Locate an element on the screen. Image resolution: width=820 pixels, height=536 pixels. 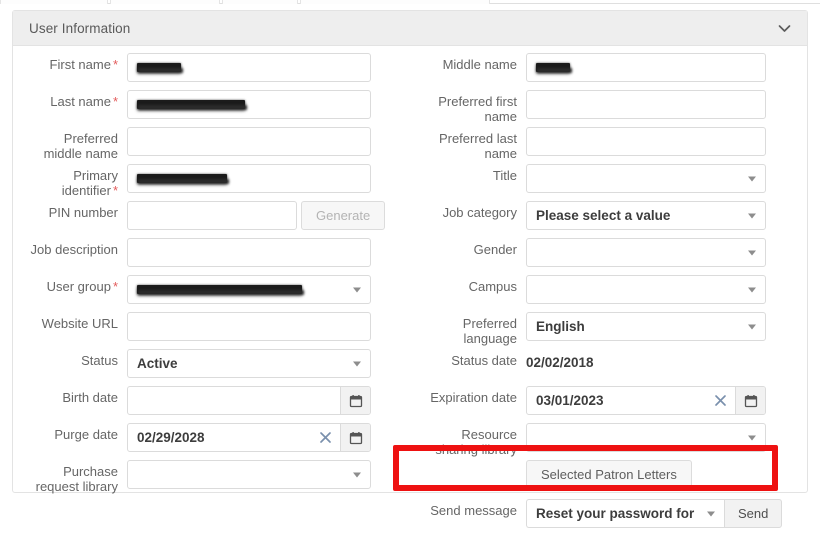
field-label-resource-sharing-library: Resource sharing library is located at coordinates (476, 442).